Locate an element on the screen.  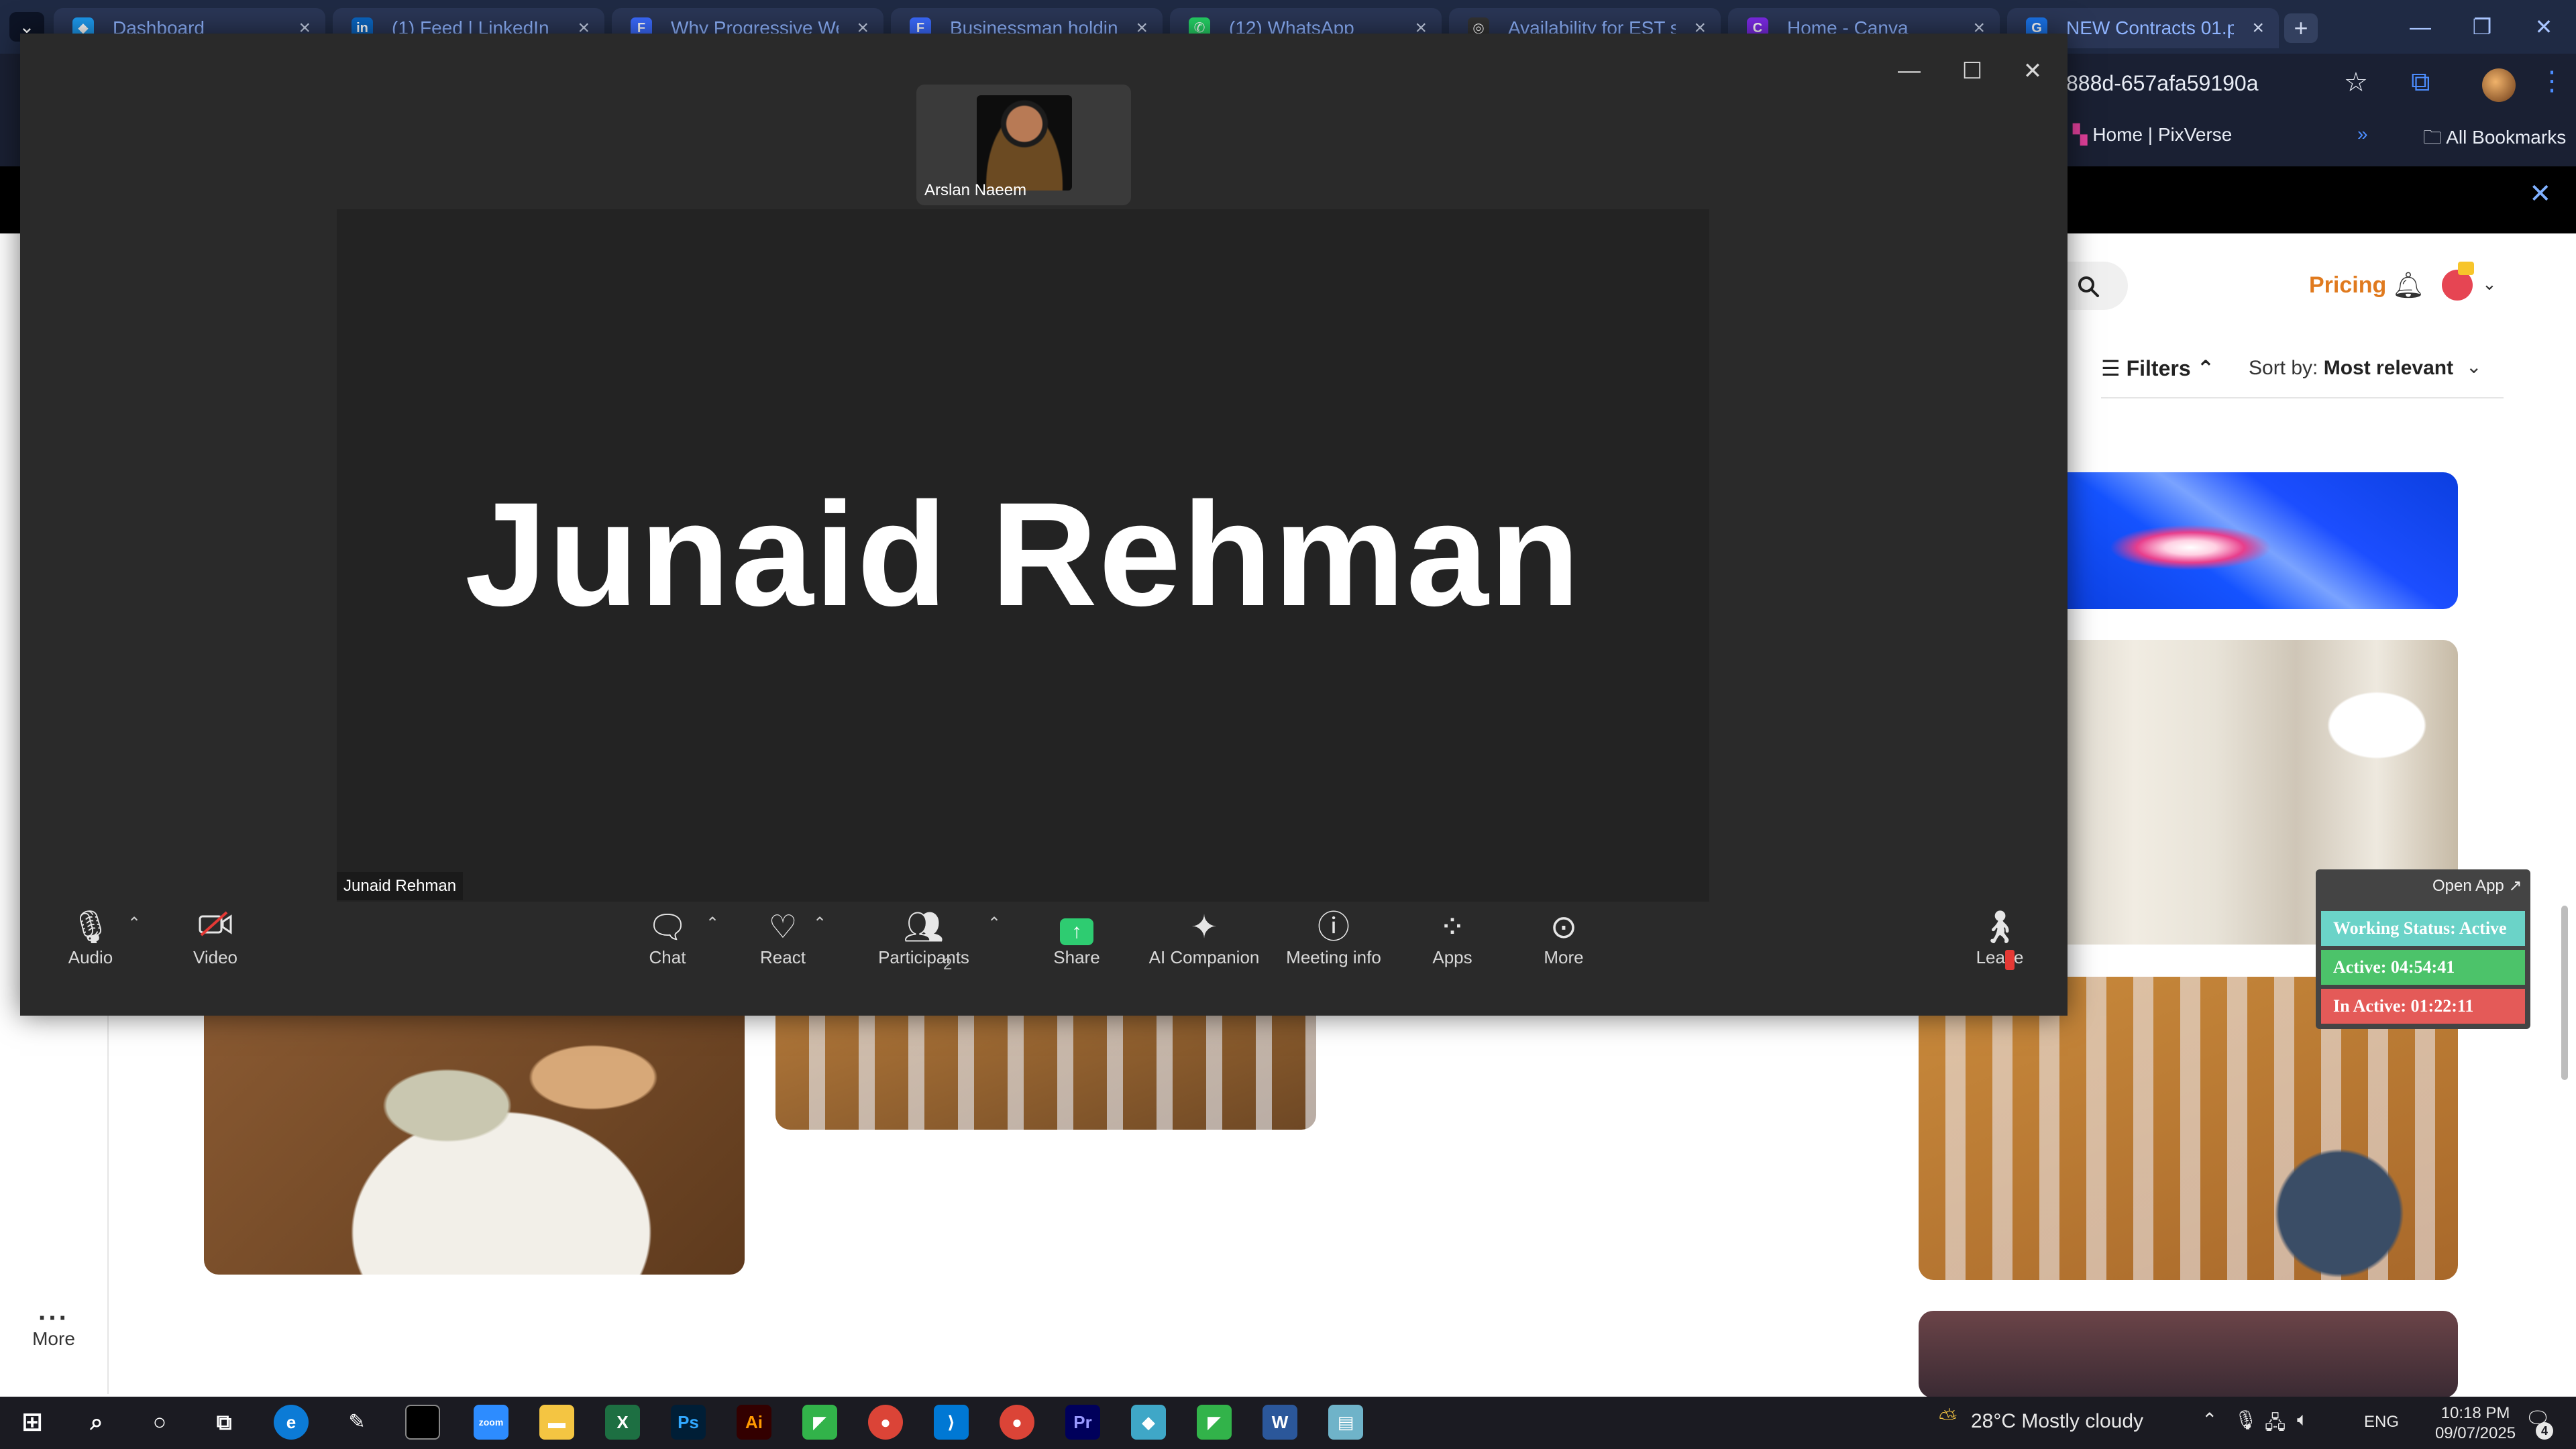
all-bookmarks: 🗀 All Bookmarks is located at coordinates (2494, 139).